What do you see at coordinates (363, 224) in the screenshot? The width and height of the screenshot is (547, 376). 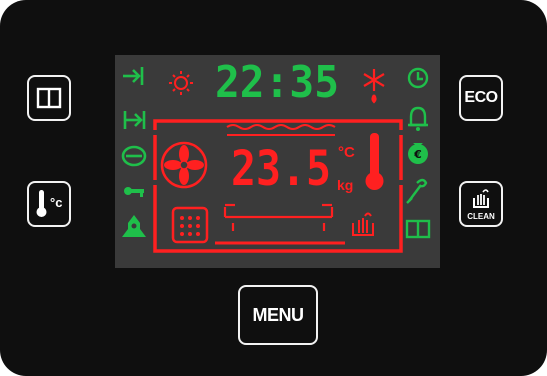 I see `steam-clean-icon` at bounding box center [363, 224].